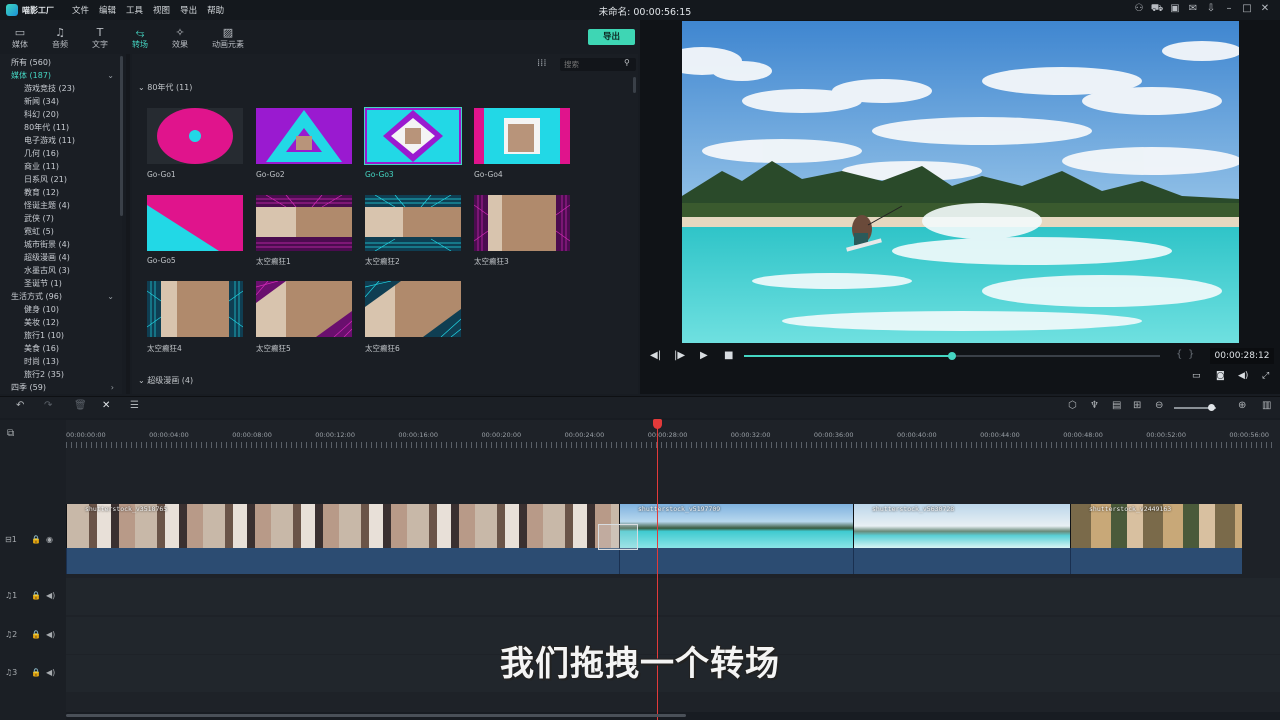 Image resolution: width=1280 pixels, height=720 pixels. I want to click on content-scrollbar, so click(634, 85).